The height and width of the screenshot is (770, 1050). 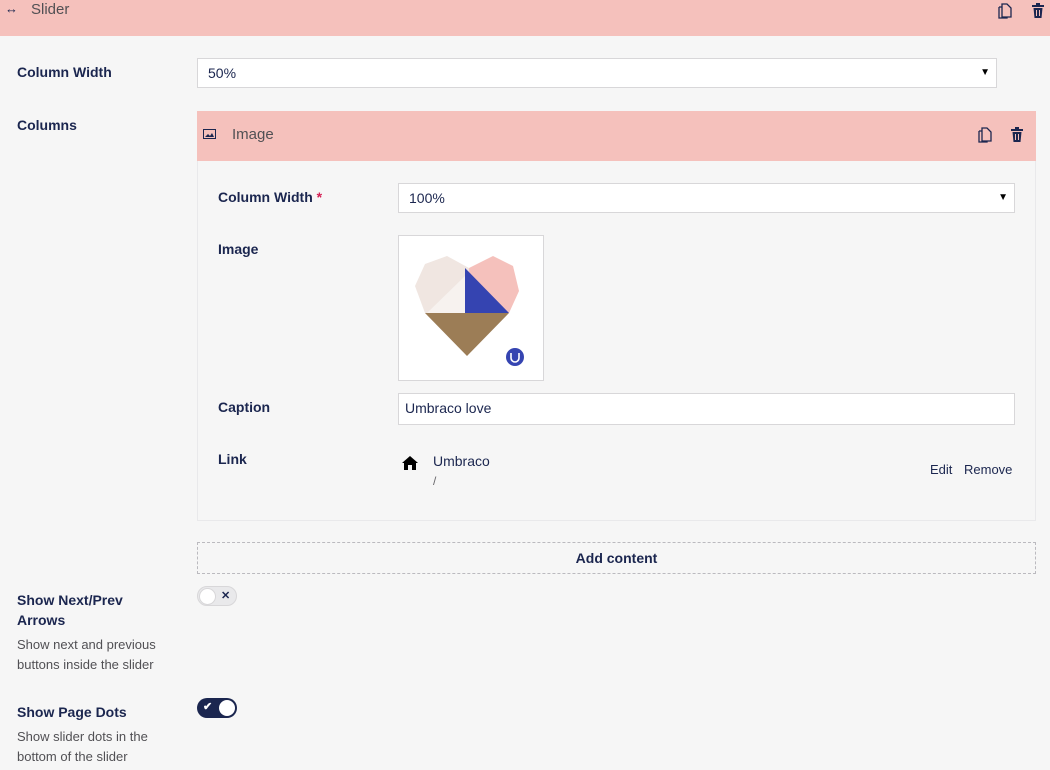 What do you see at coordinates (448, 408) in the screenshot?
I see `caption-value: Umbraco love` at bounding box center [448, 408].